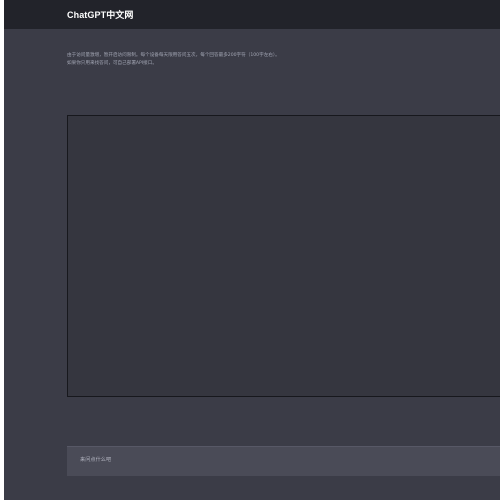 Image resolution: width=500 pixels, height=500 pixels. I want to click on top-bar: ChatGPT中文网, so click(252, 14).